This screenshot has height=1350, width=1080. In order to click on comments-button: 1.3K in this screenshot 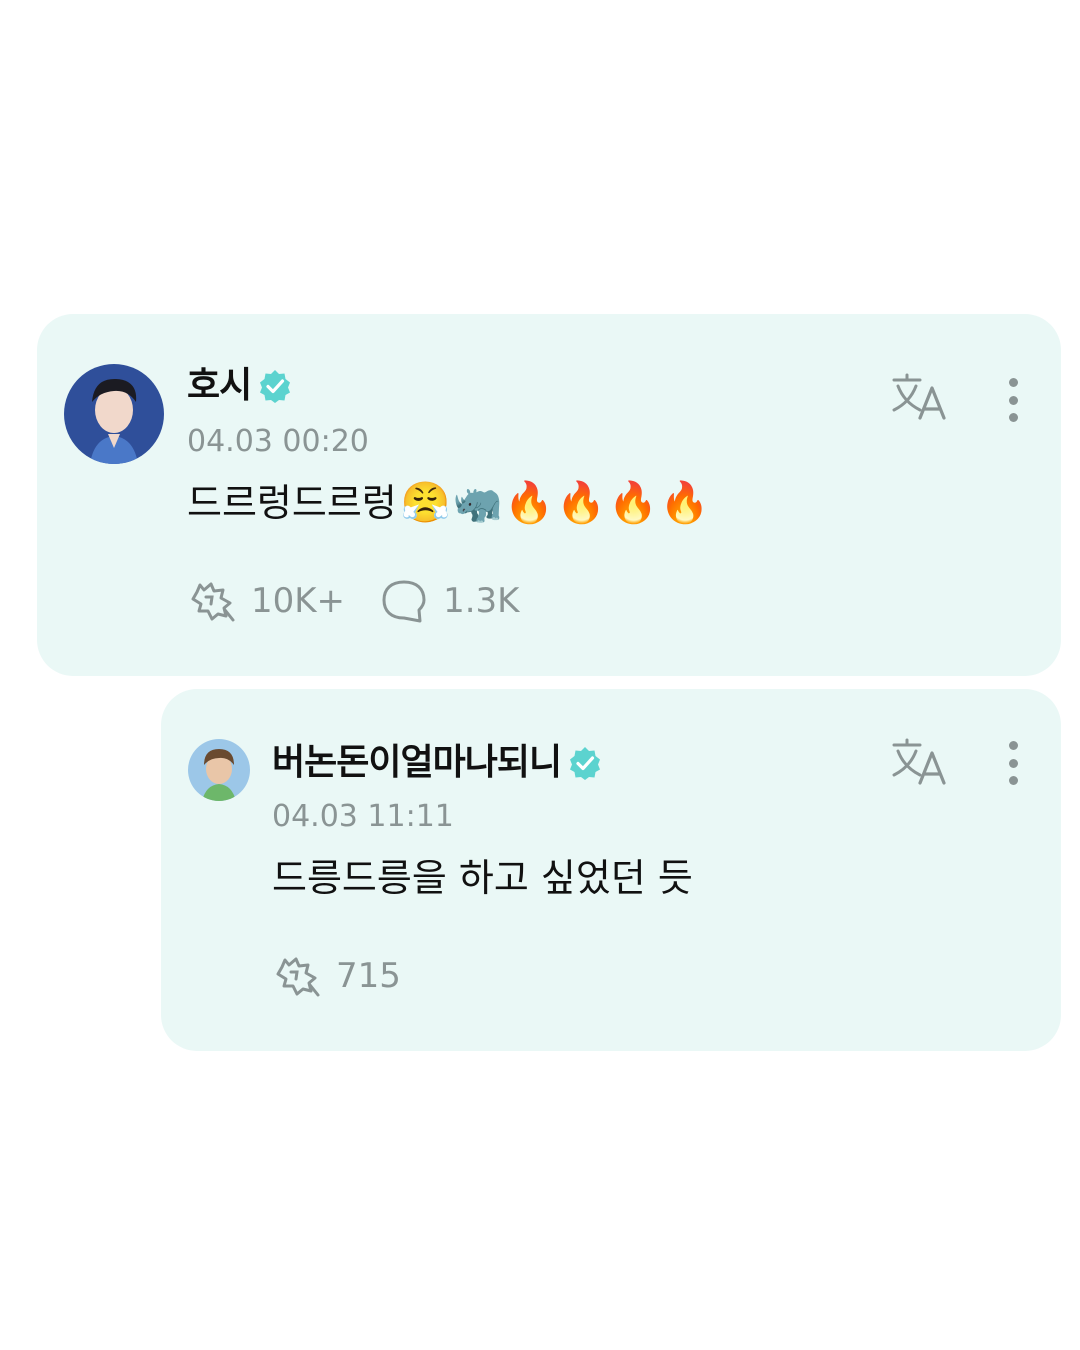, I will do `click(449, 601)`.